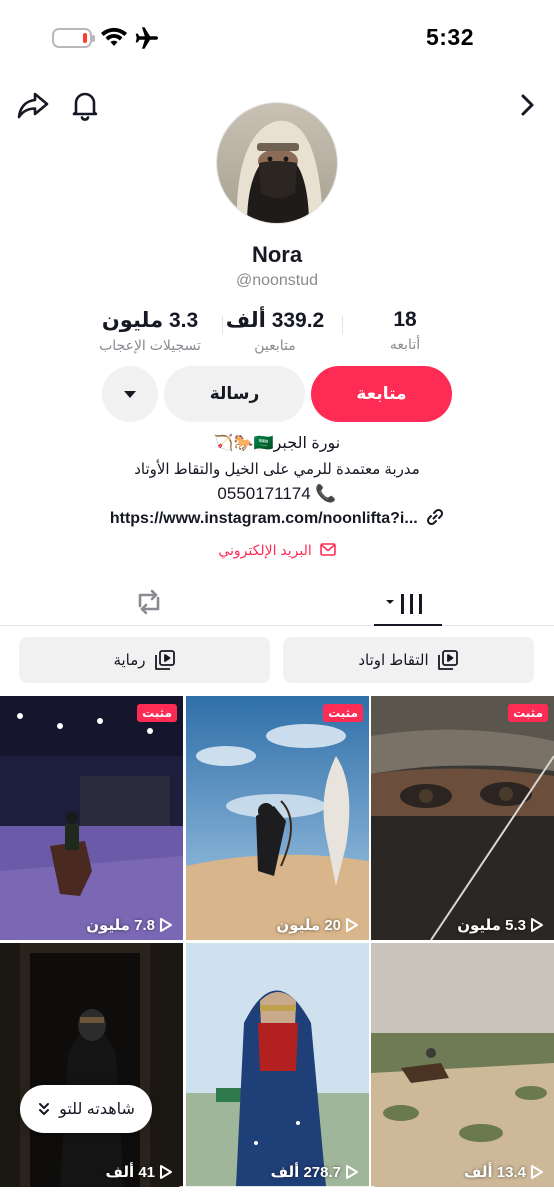 This screenshot has width=554, height=1200. What do you see at coordinates (149, 602) in the screenshot?
I see `repost-tab-icon` at bounding box center [149, 602].